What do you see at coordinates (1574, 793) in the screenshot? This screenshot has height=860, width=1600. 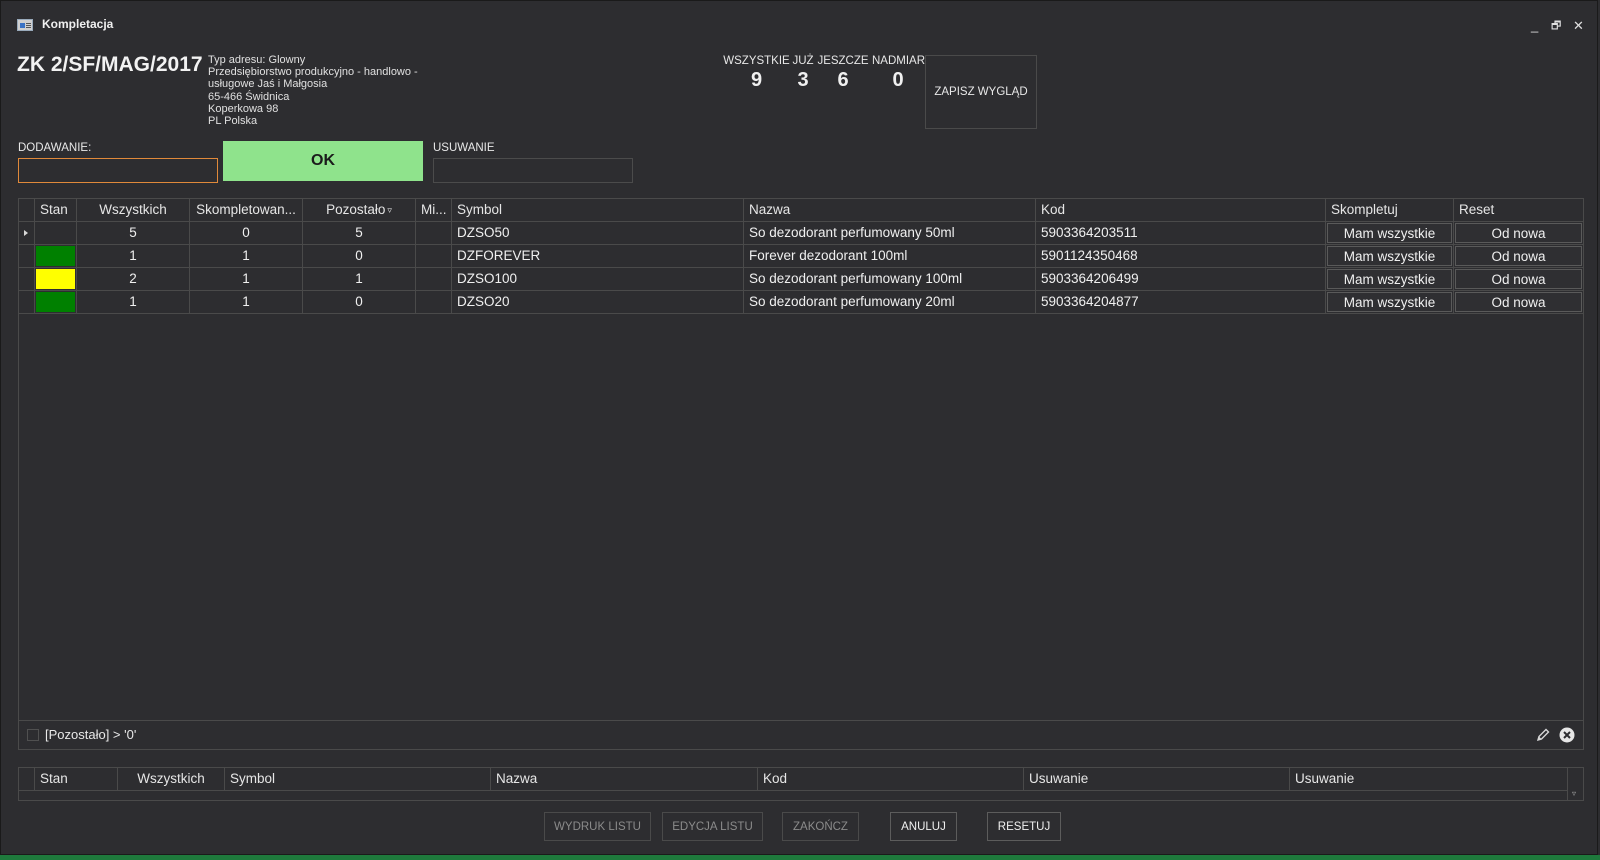 I see `scroll-down-icon: ▿` at bounding box center [1574, 793].